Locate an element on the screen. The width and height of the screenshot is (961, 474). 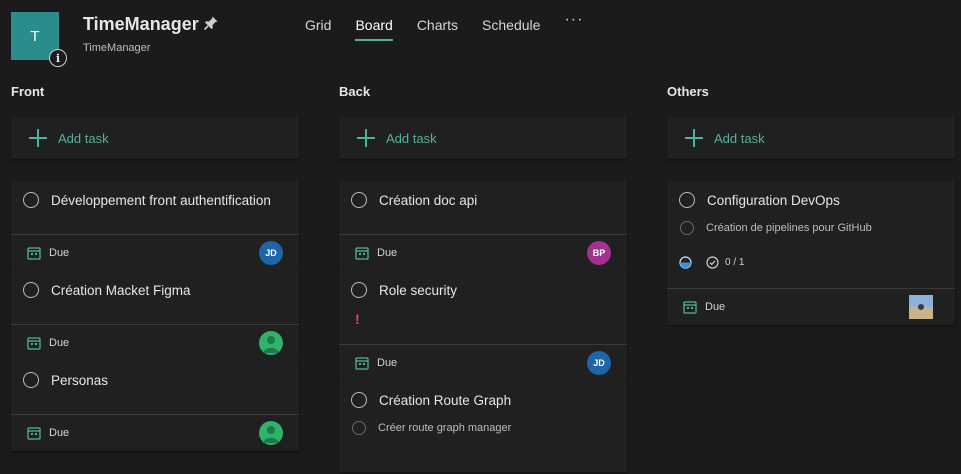
tab-charts: Charts is located at coordinates (437, 29).